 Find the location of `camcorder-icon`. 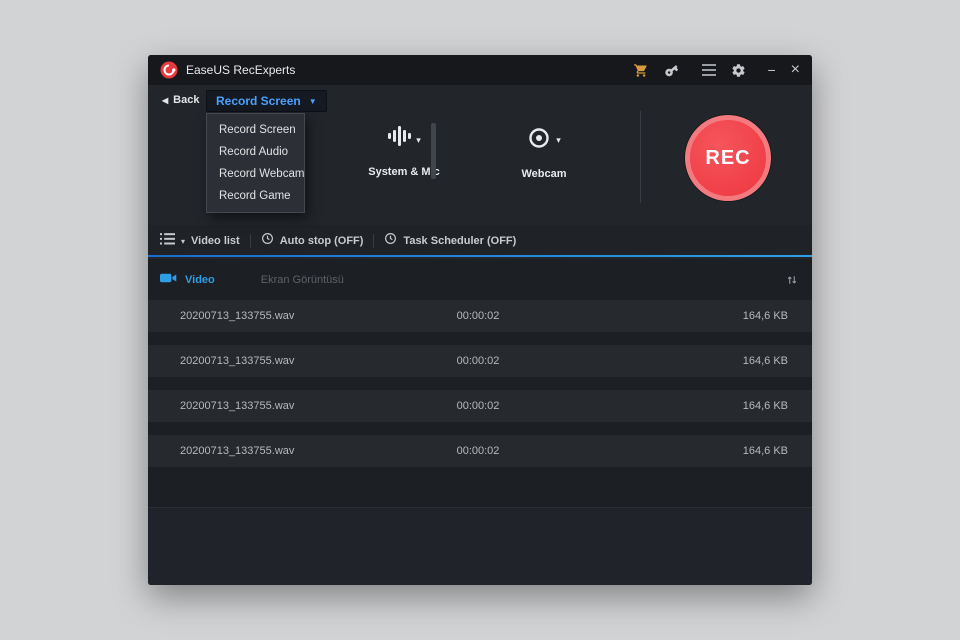

camcorder-icon is located at coordinates (168, 280).